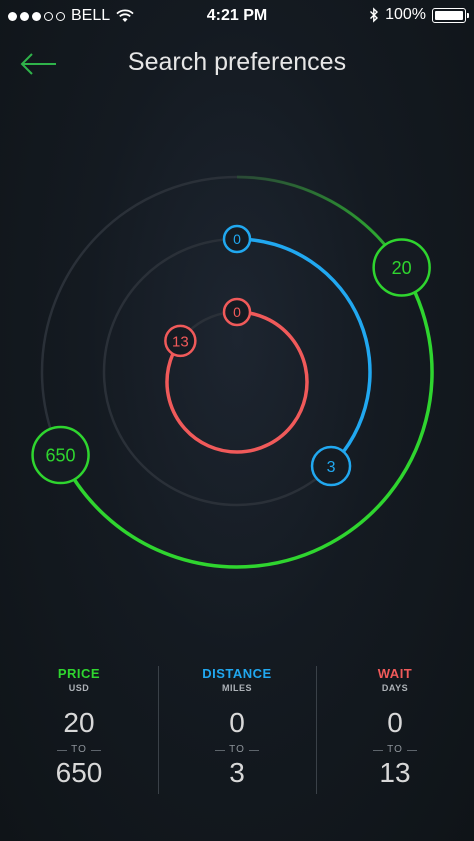 Image resolution: width=474 pixels, height=841 pixels. Describe the element at coordinates (450, 15) in the screenshot. I see `battery-icon` at that location.